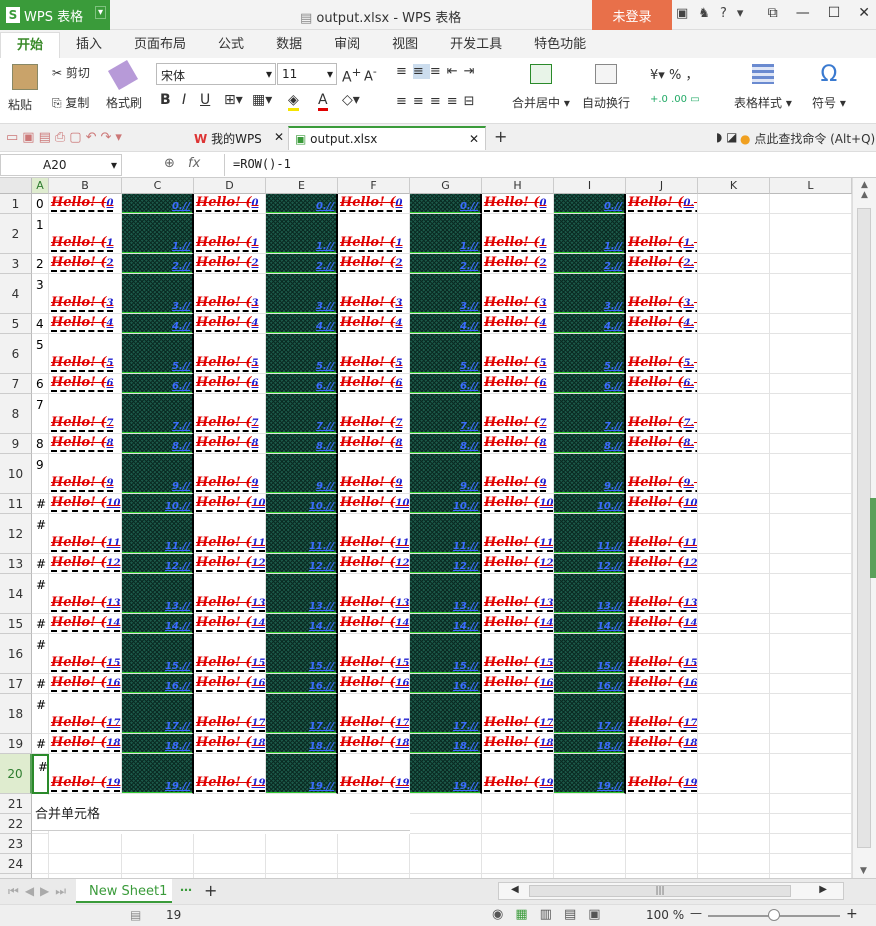  I want to click on tab-output-file: ▣ output.xlsx ✕, so click(387, 138).